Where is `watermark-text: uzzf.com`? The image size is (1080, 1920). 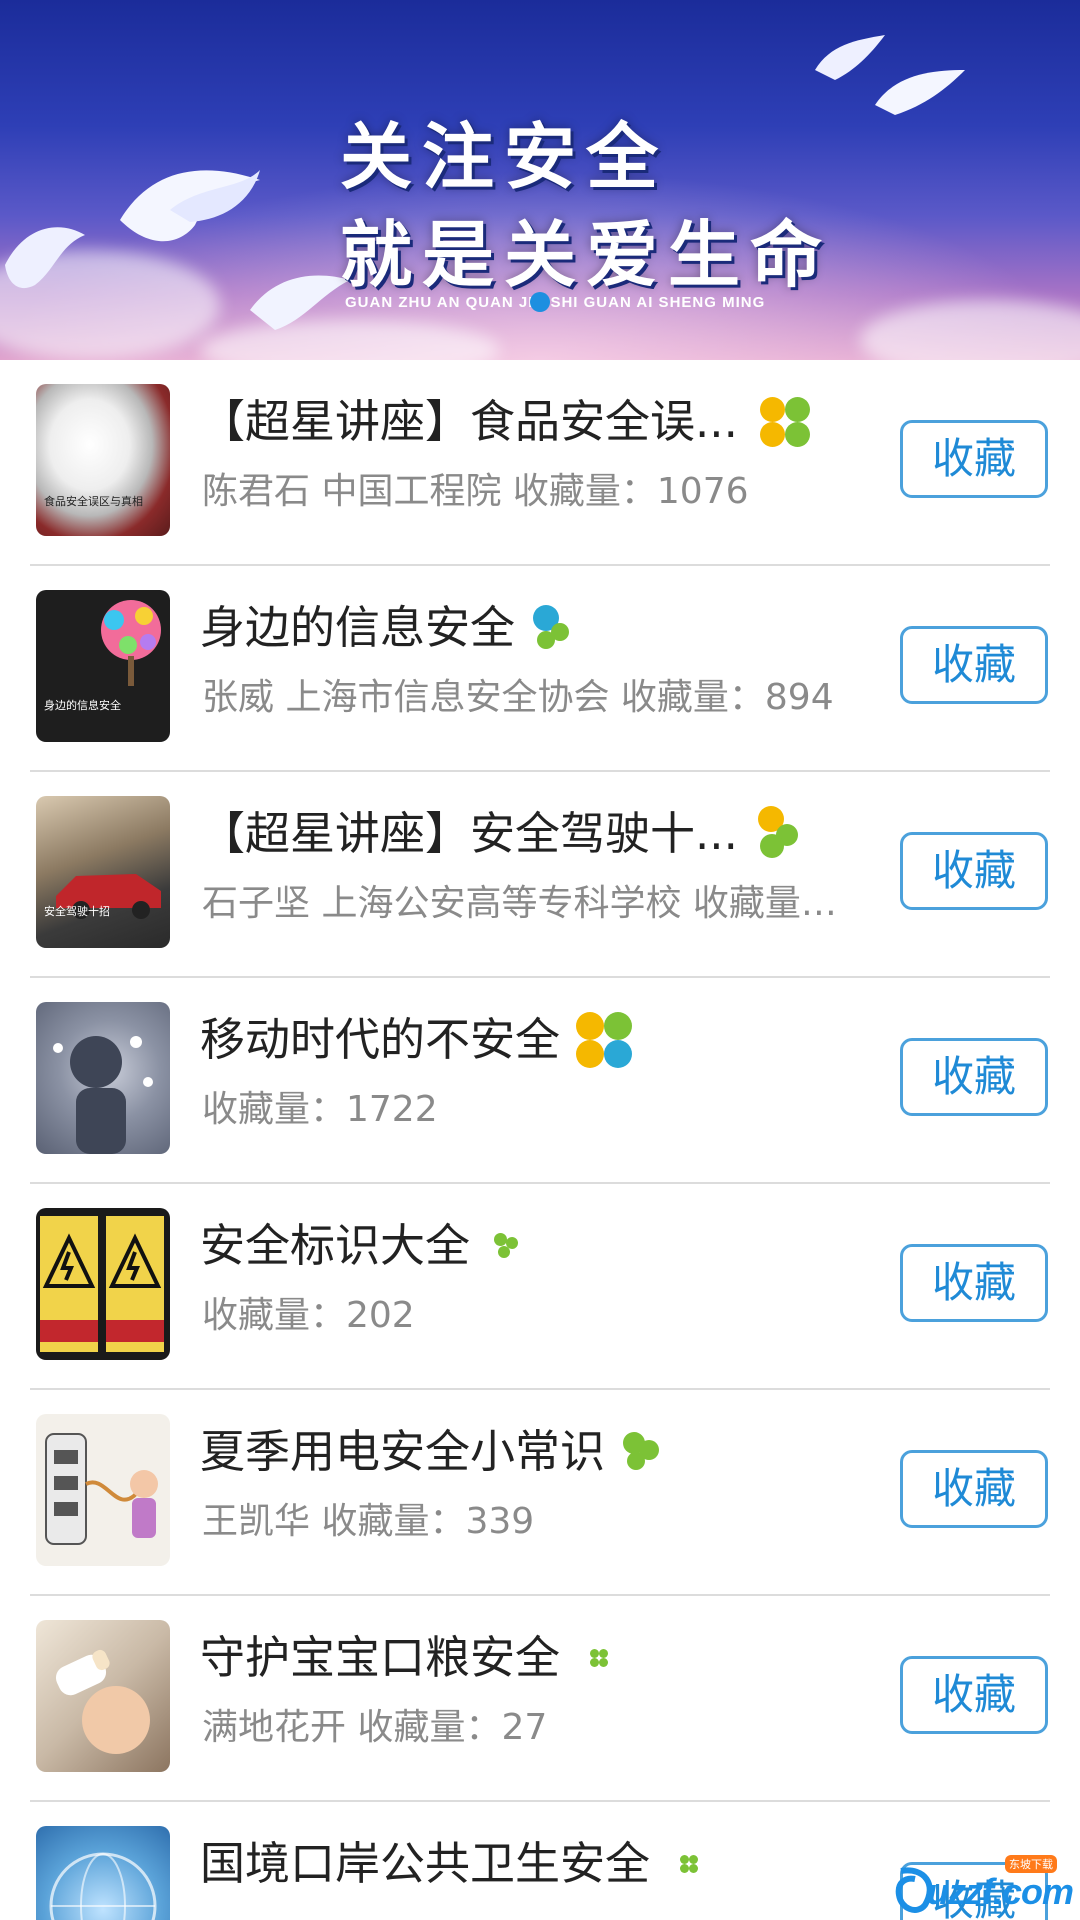
watermark-text: uzzf.com is located at coordinates (1000, 1891).